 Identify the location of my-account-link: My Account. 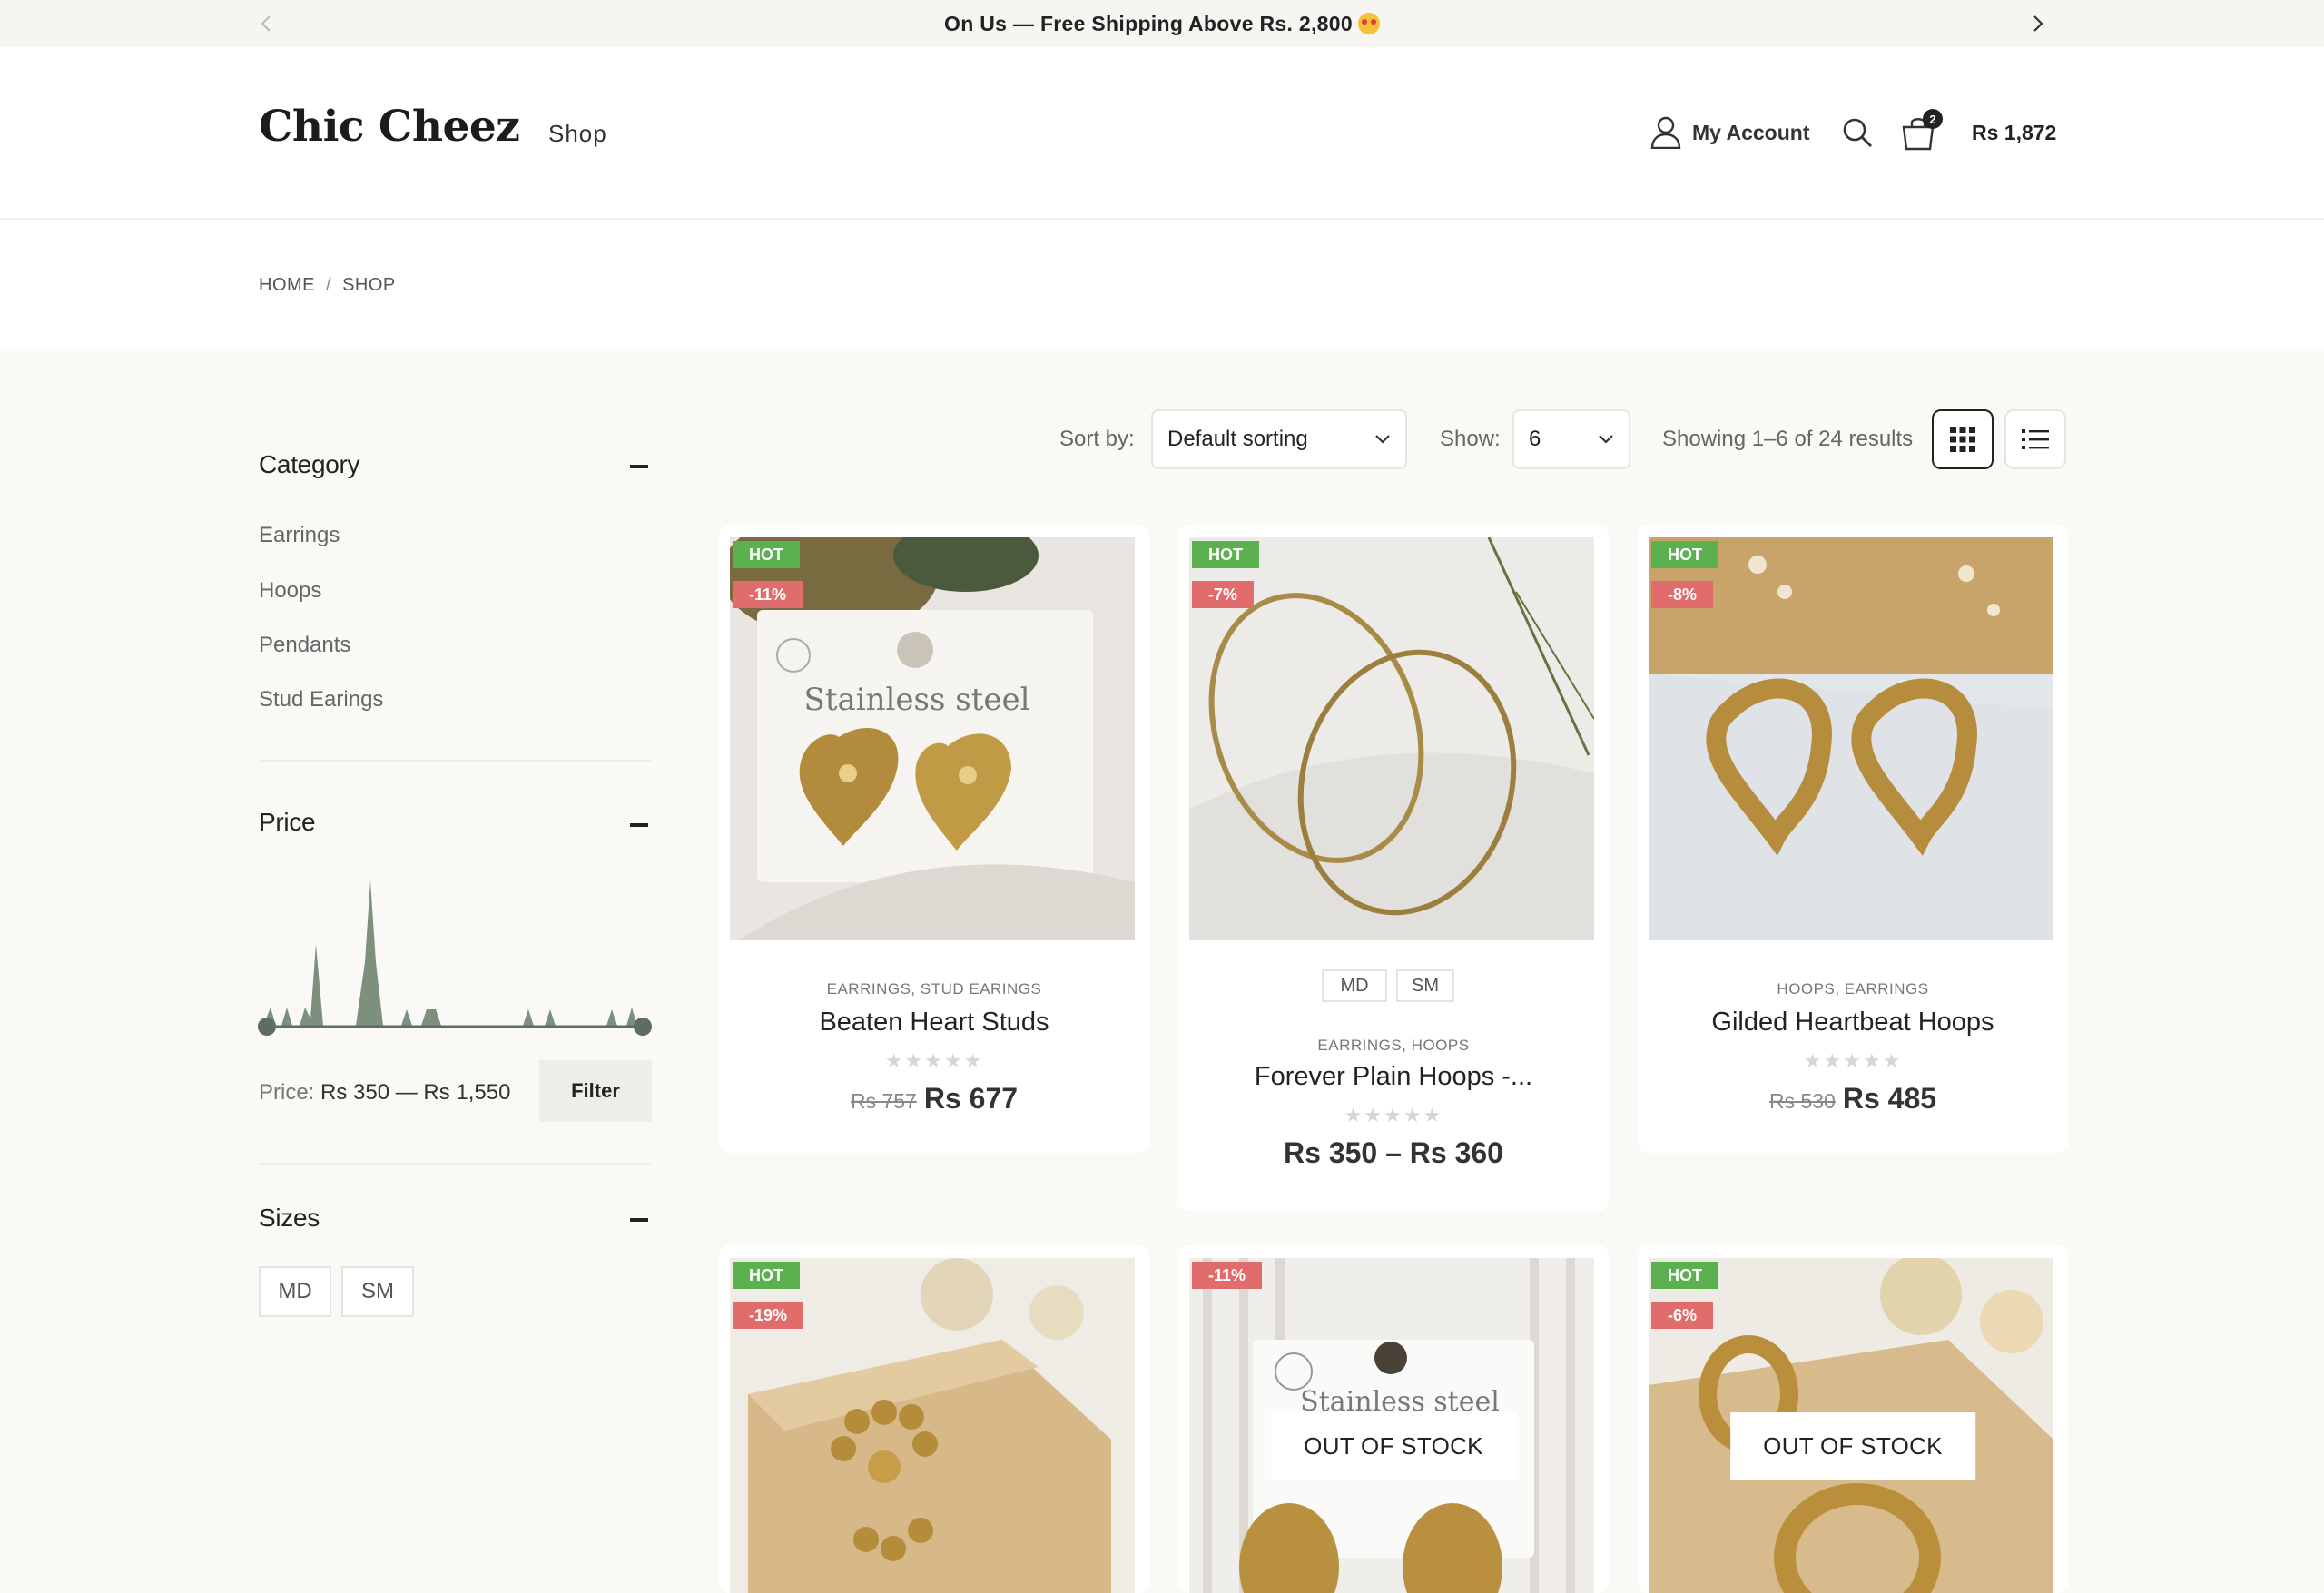
(1730, 132).